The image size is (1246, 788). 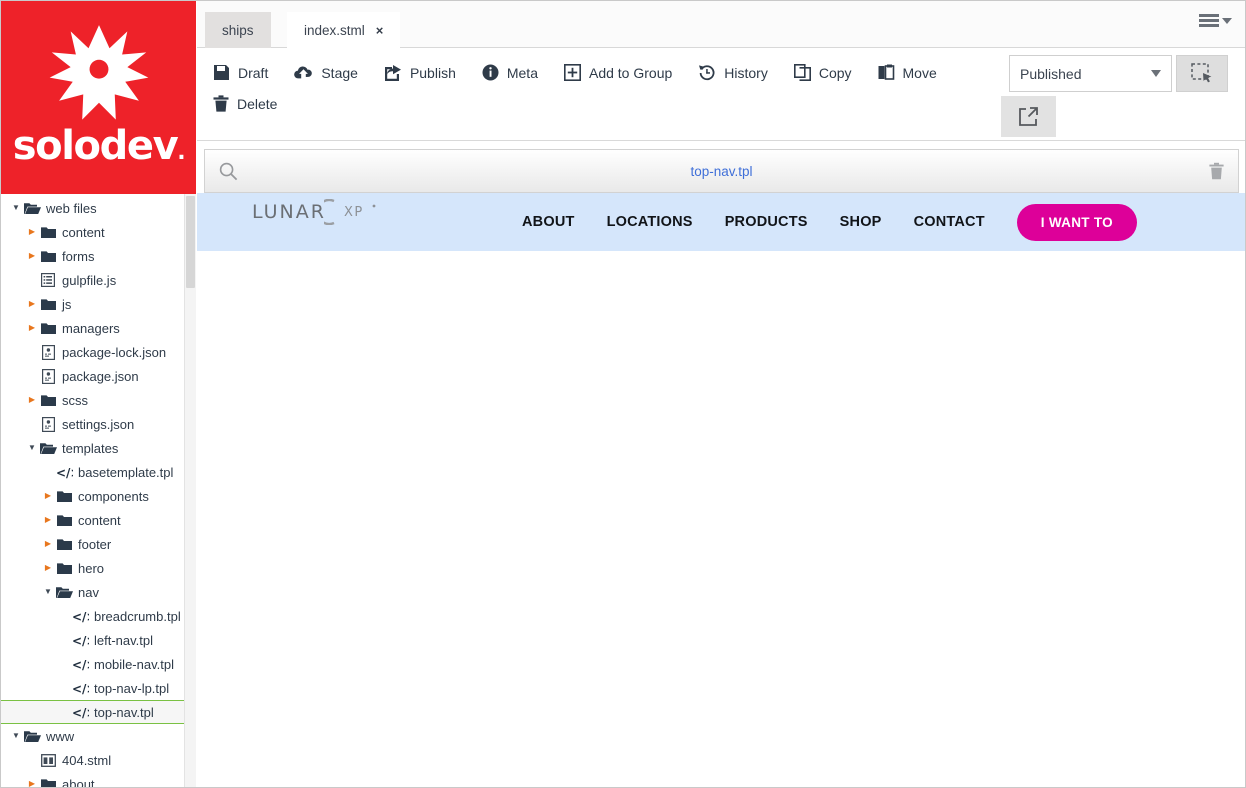 I want to click on tree-item-label: mobile-nav.tpl, so click(x=134, y=664).